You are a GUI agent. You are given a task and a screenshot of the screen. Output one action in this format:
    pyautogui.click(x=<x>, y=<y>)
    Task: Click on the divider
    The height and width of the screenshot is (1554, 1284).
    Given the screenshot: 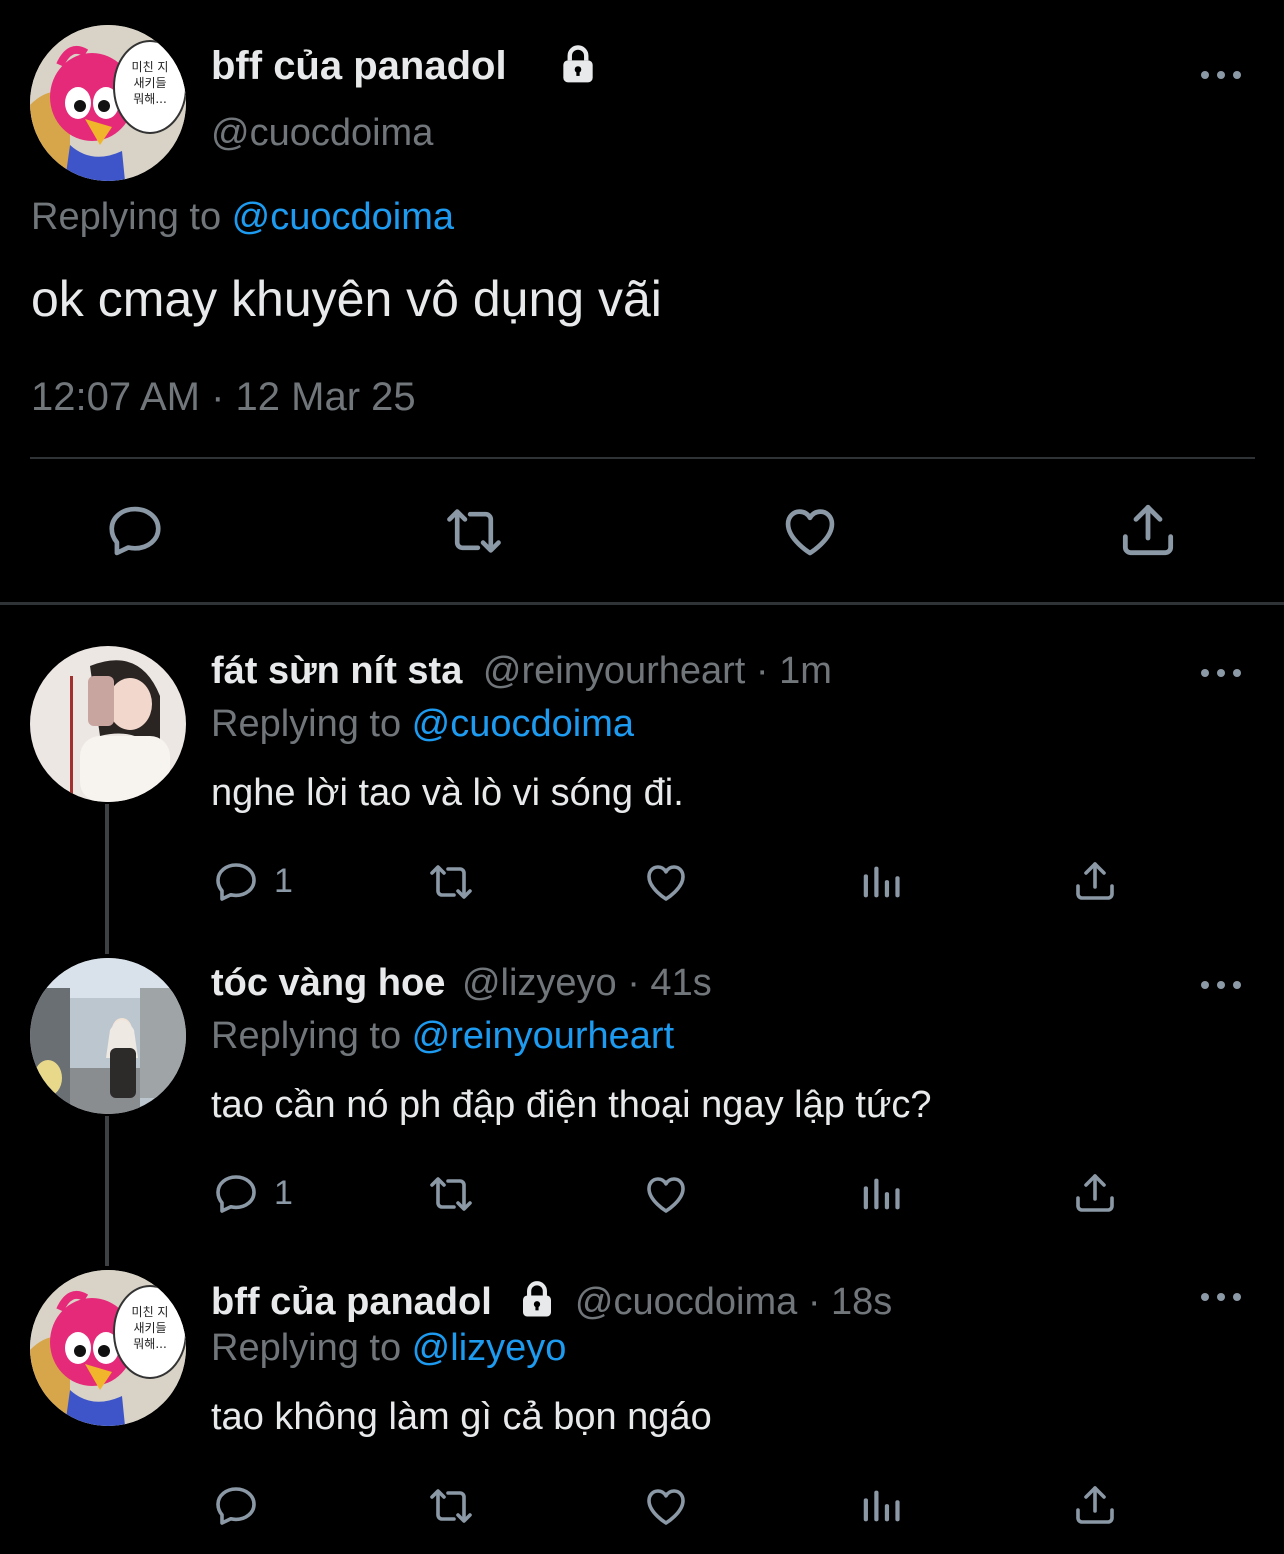 What is the action you would take?
    pyautogui.click(x=642, y=458)
    